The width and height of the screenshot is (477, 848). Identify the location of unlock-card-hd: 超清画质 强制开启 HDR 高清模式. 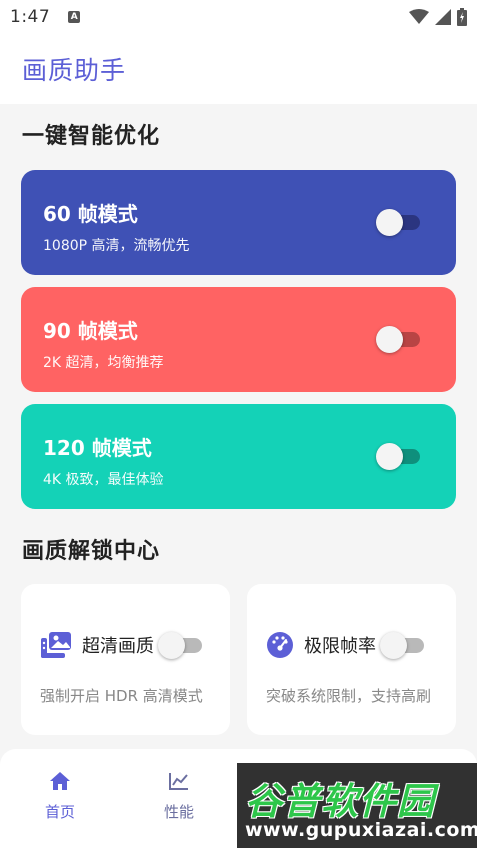
(125, 659).